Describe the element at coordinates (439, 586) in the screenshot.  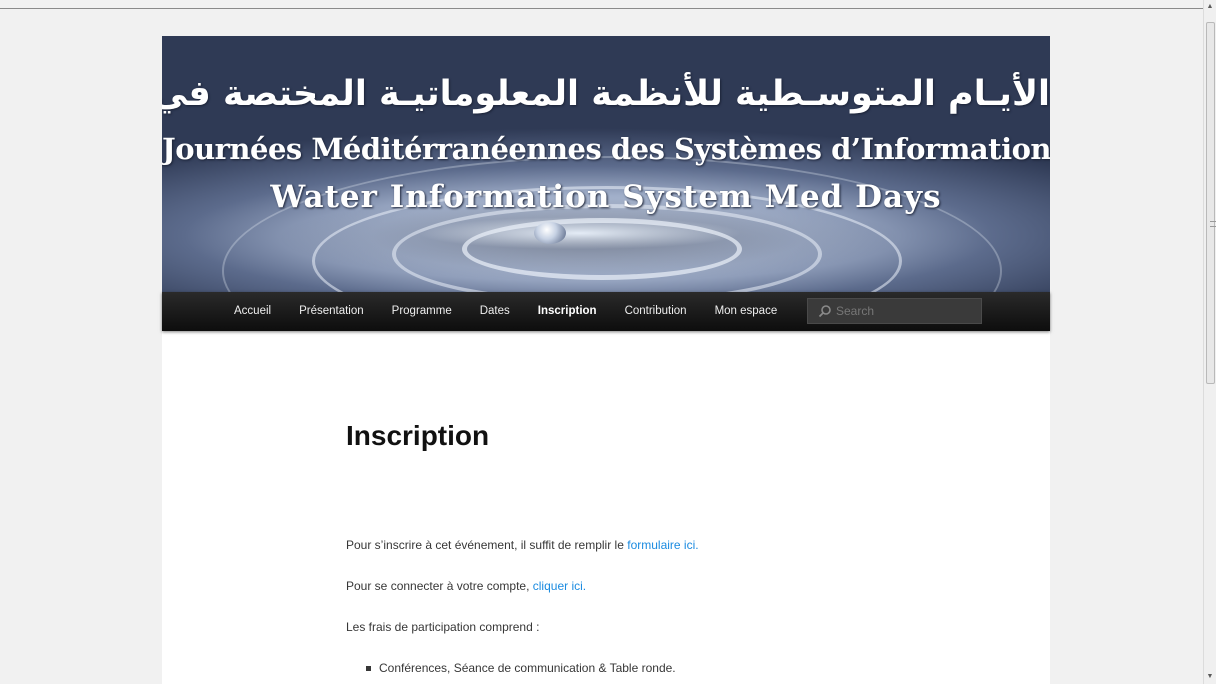
I see `login-text: Pour se connecter à votre compte,` at that location.